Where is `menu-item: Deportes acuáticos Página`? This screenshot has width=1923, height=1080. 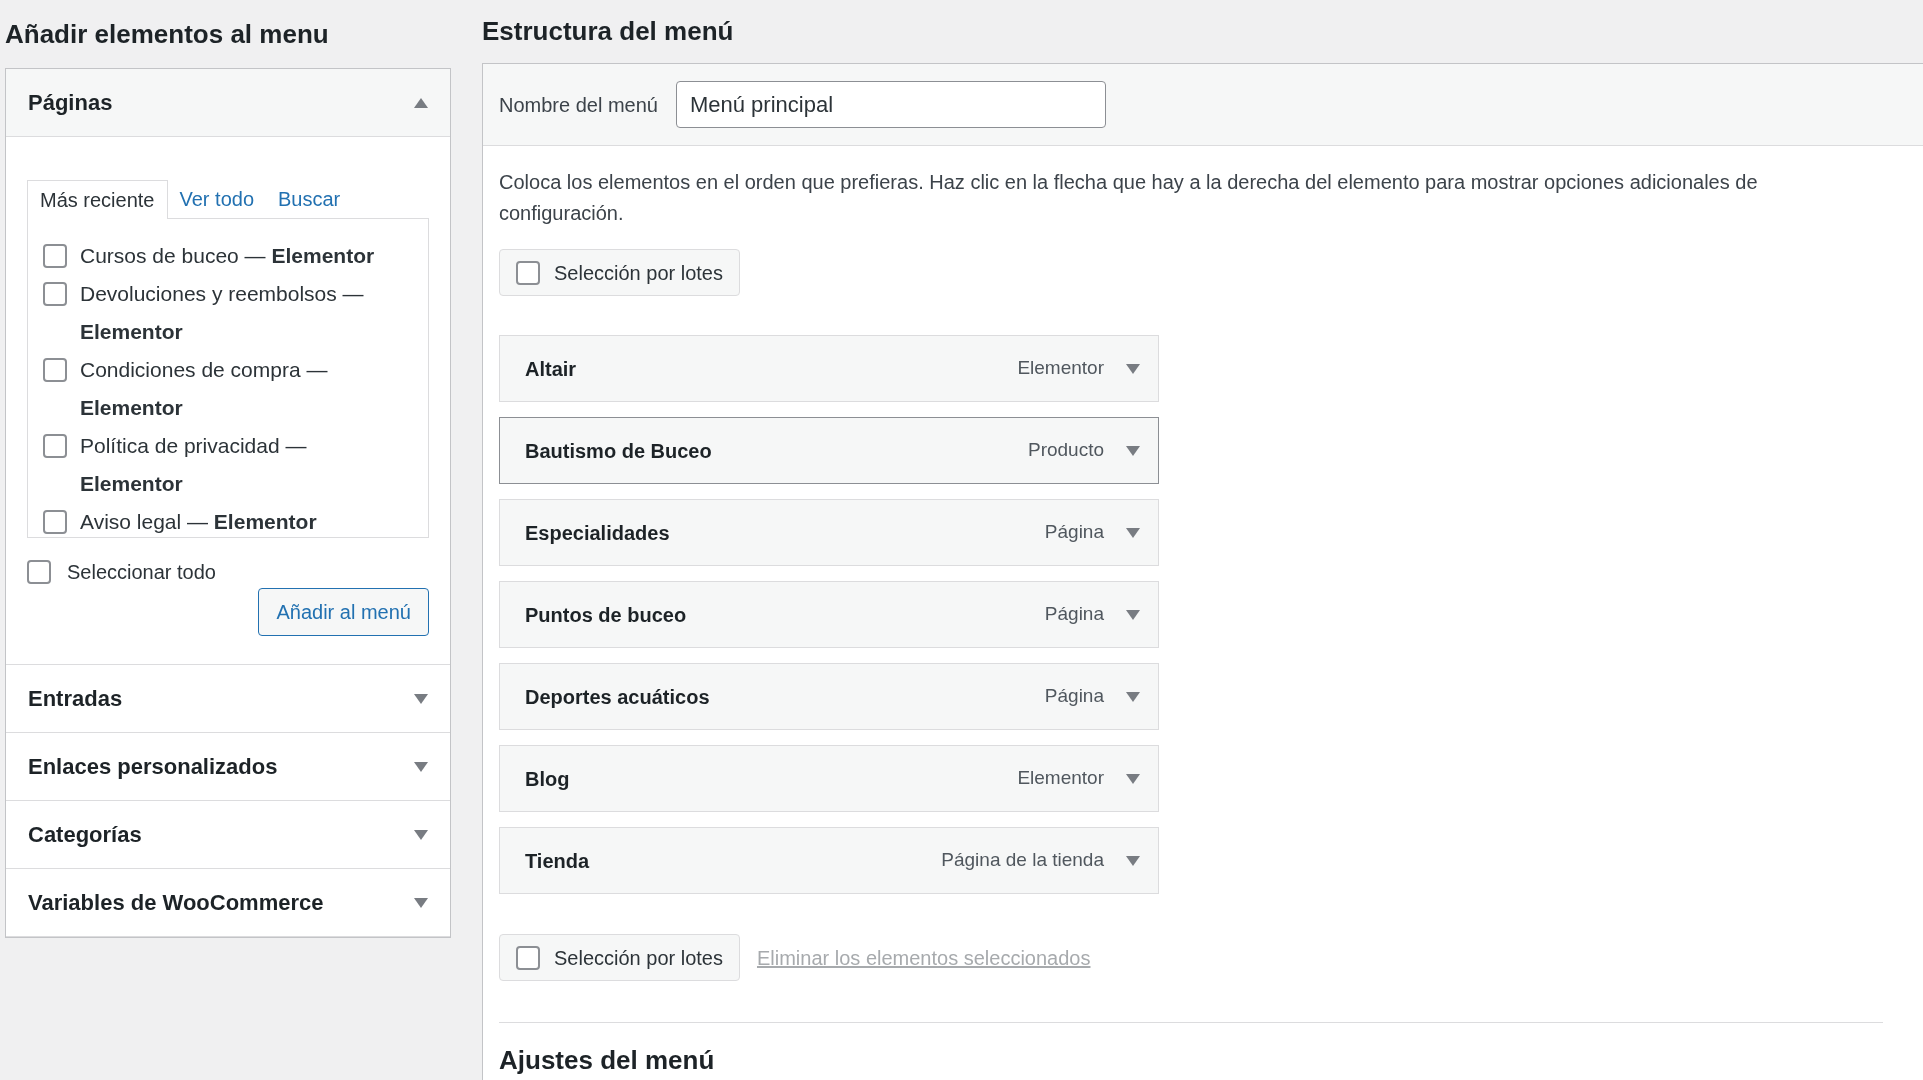 menu-item: Deportes acuáticos Página is located at coordinates (829, 696).